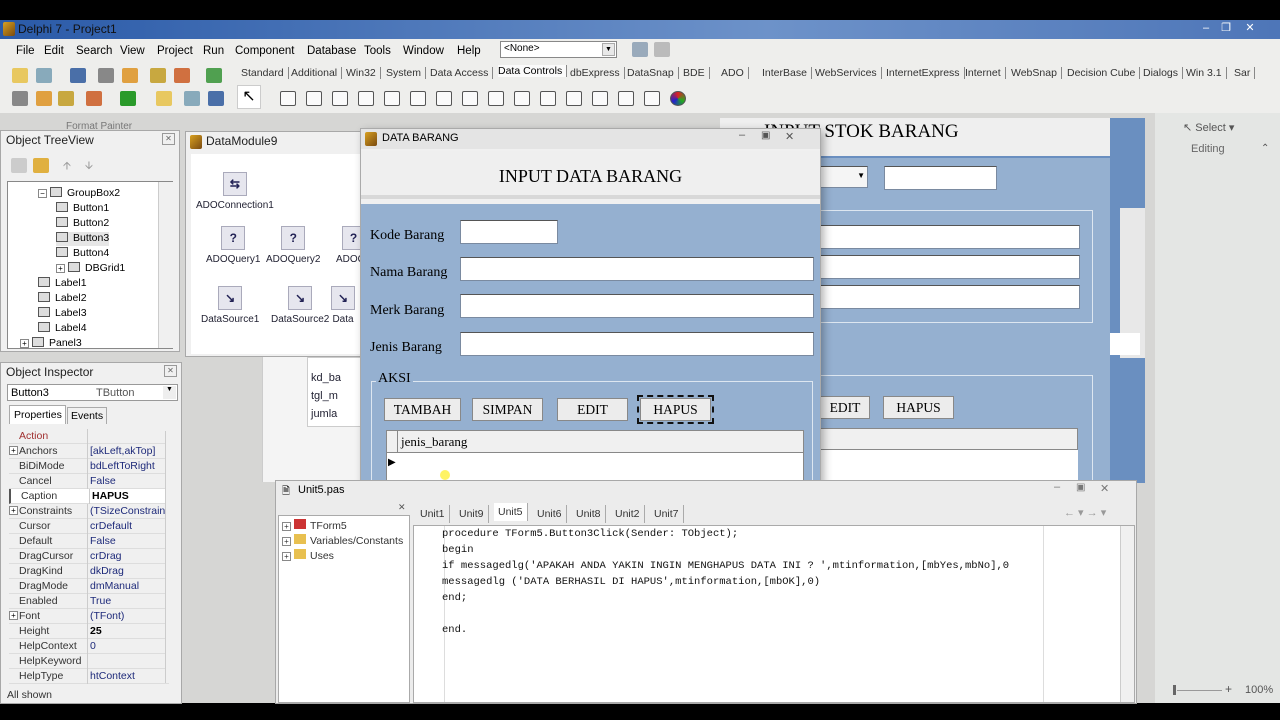 The width and height of the screenshot is (1280, 720). Describe the element at coordinates (67, 166) in the screenshot. I see `arrow-up-icon: 🡩` at that location.